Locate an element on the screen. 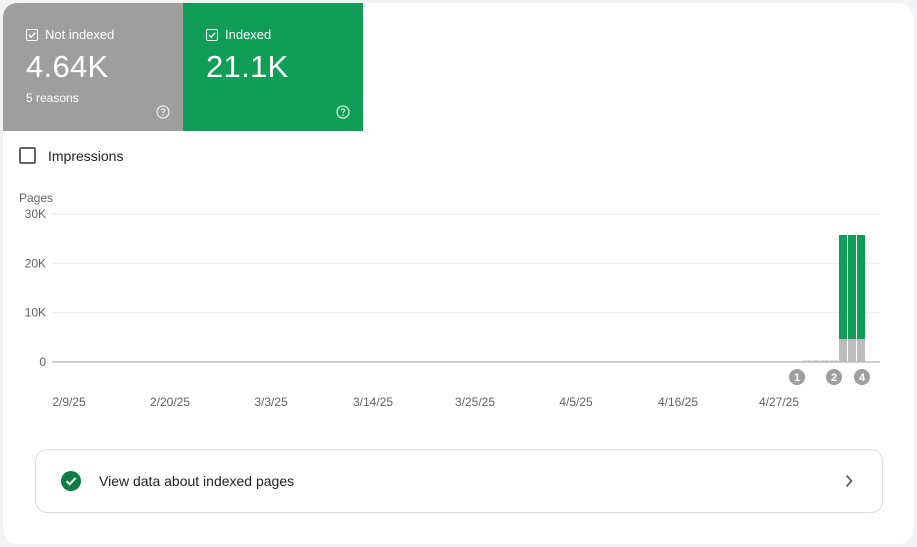 Image resolution: width=917 pixels, height=547 pixels. not-indexed-header: Not indexed is located at coordinates (104, 34).